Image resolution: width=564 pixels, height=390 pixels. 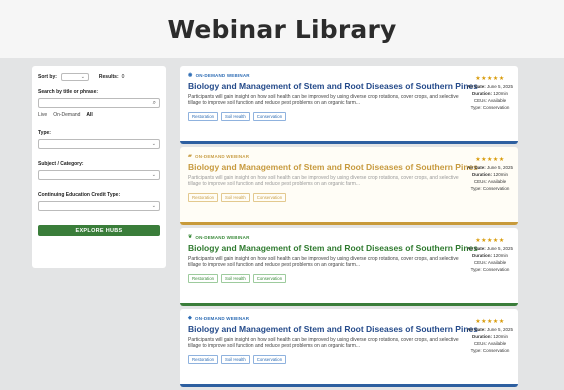 I want to click on filter-on-demand: On-Demand, so click(x=66, y=115).